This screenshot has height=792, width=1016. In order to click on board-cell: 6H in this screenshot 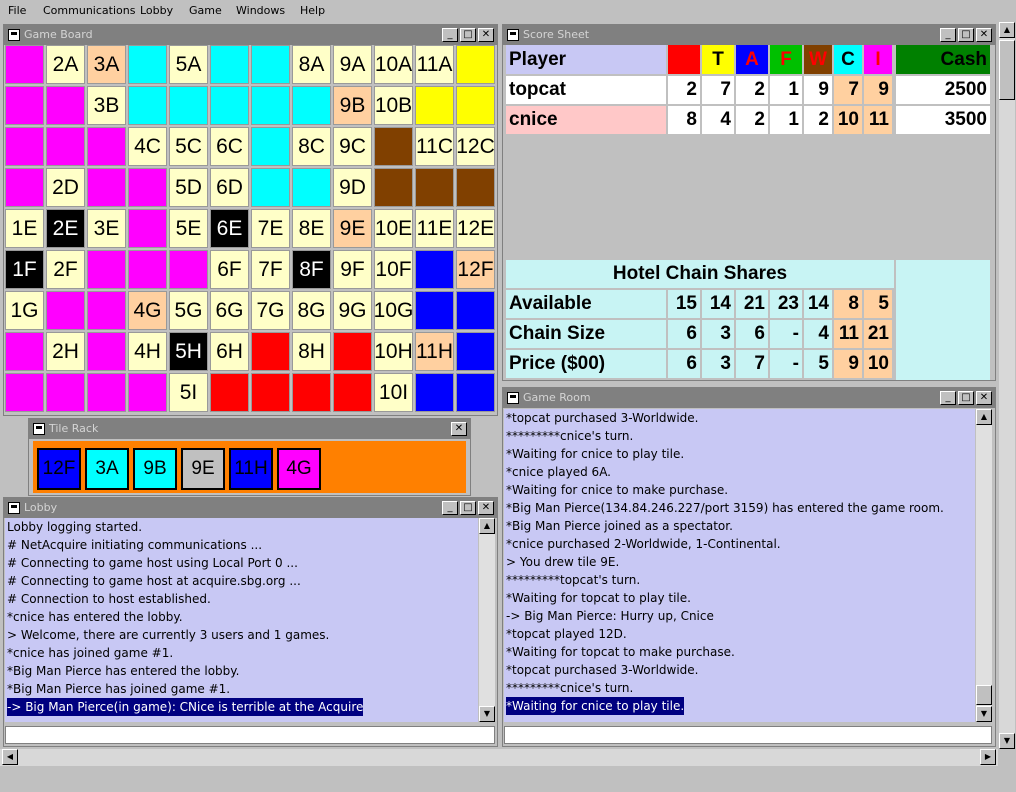, I will do `click(229, 351)`.